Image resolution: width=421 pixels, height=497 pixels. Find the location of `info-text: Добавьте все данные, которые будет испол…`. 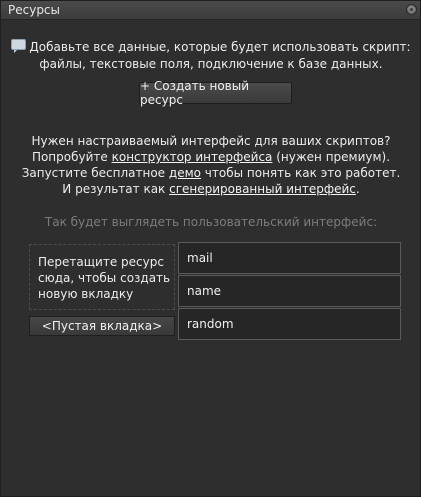

info-text: Добавьте все данные, которые будет испол… is located at coordinates (211, 56).